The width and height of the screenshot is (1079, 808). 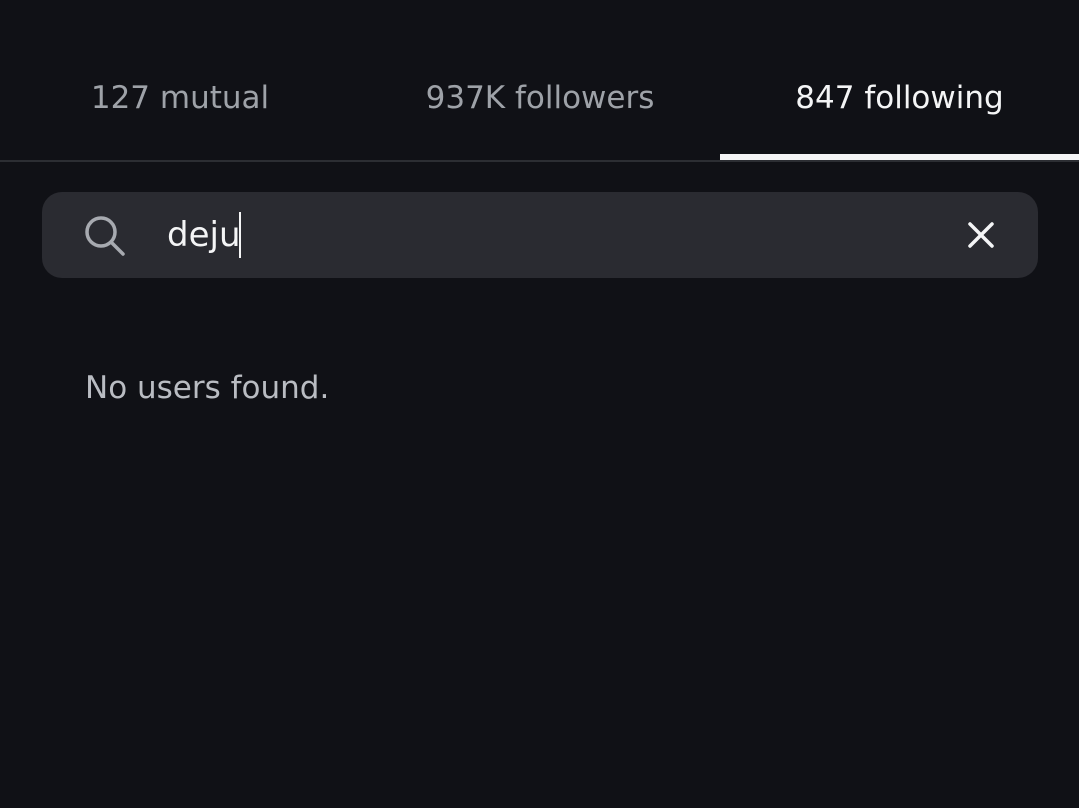 I want to click on close-icon, so click(x=981, y=235).